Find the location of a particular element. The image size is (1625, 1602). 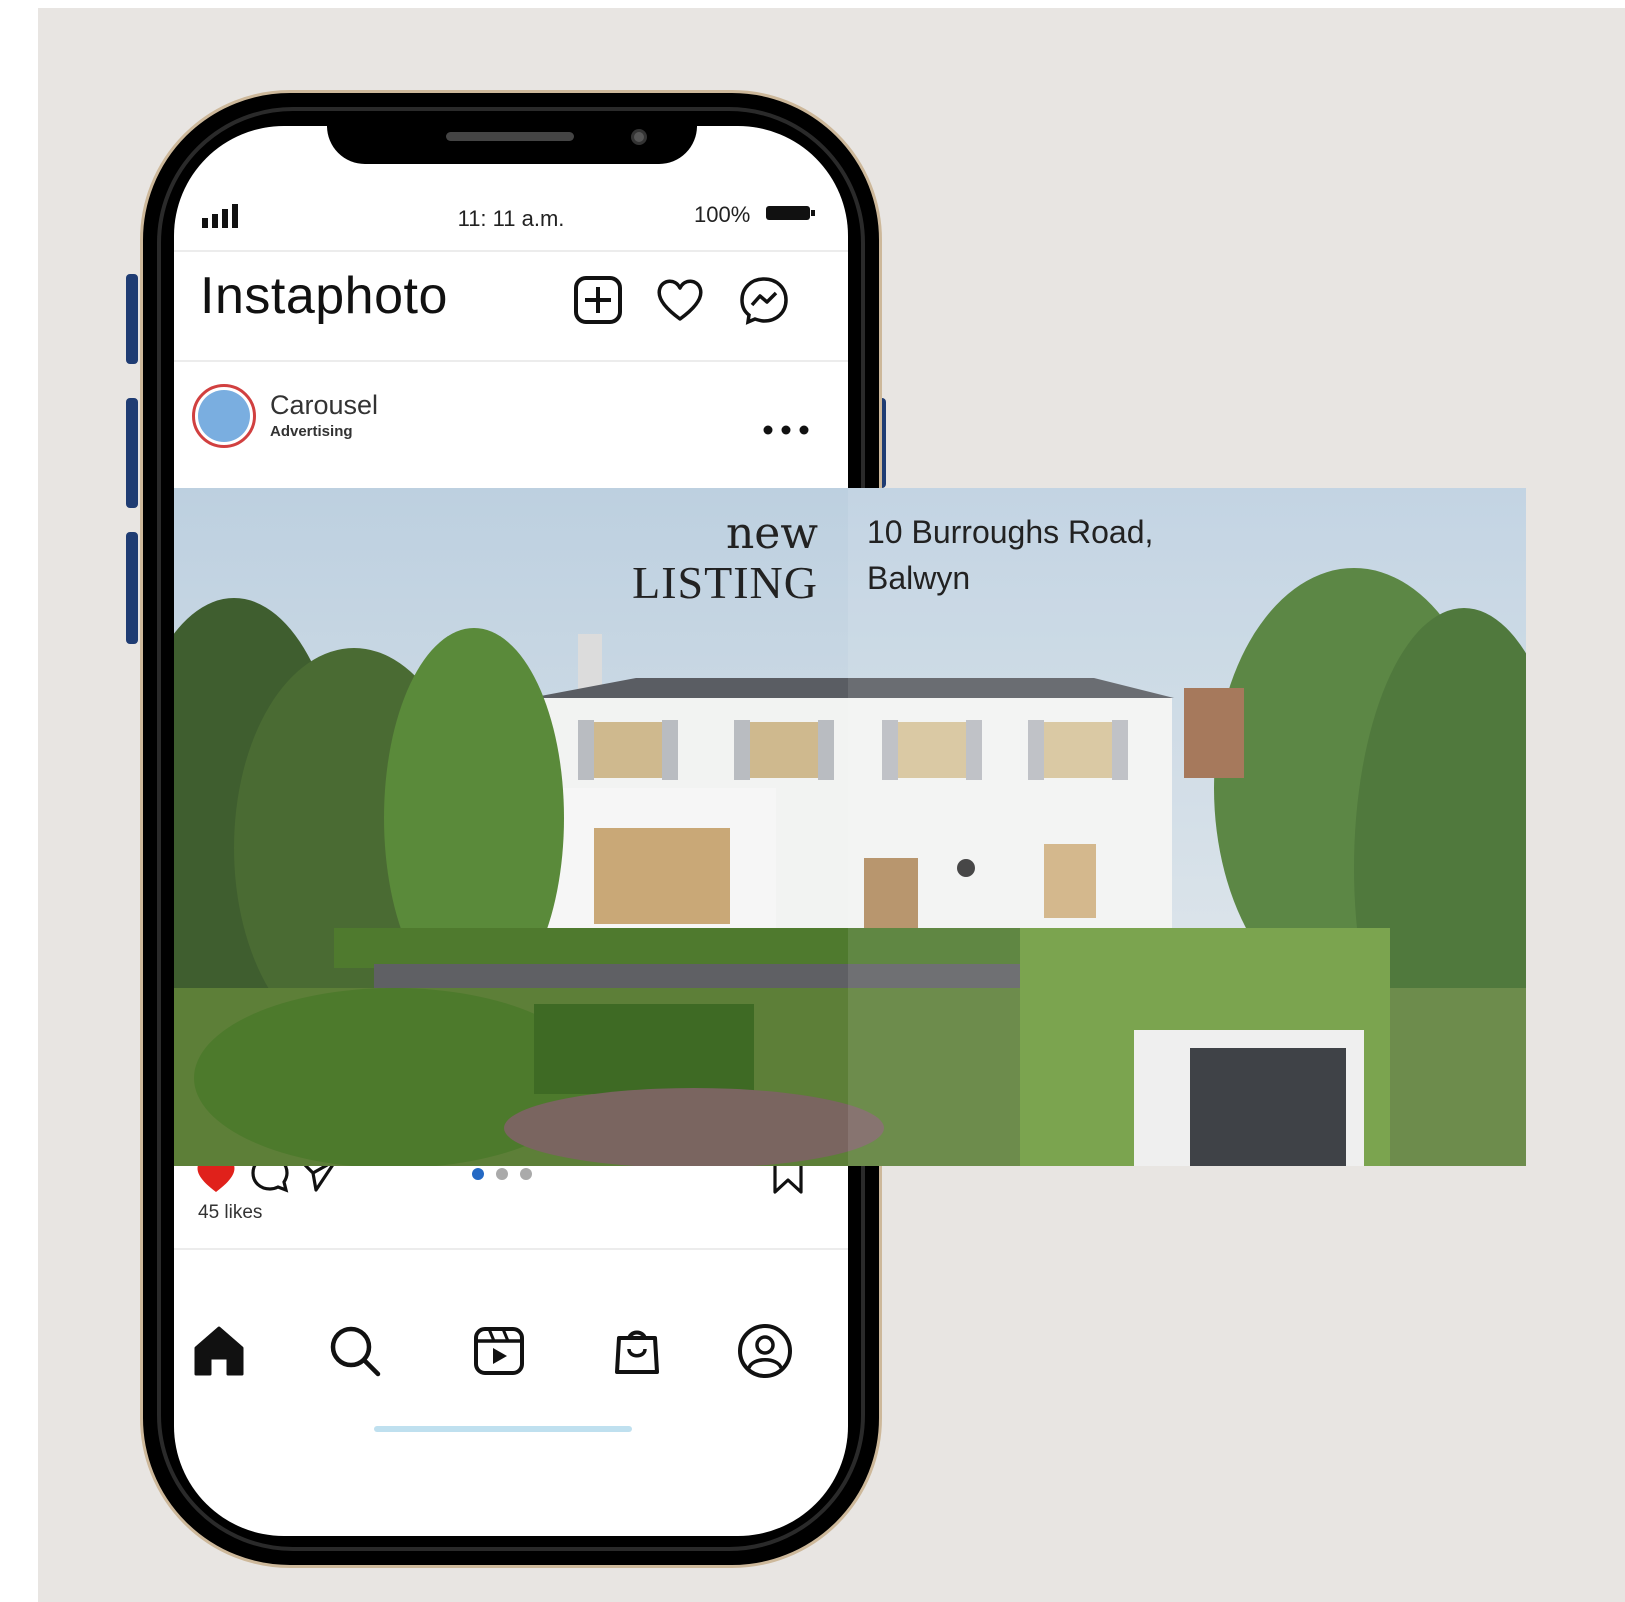

listing-headline-listing: LISTING is located at coordinates (725, 582).